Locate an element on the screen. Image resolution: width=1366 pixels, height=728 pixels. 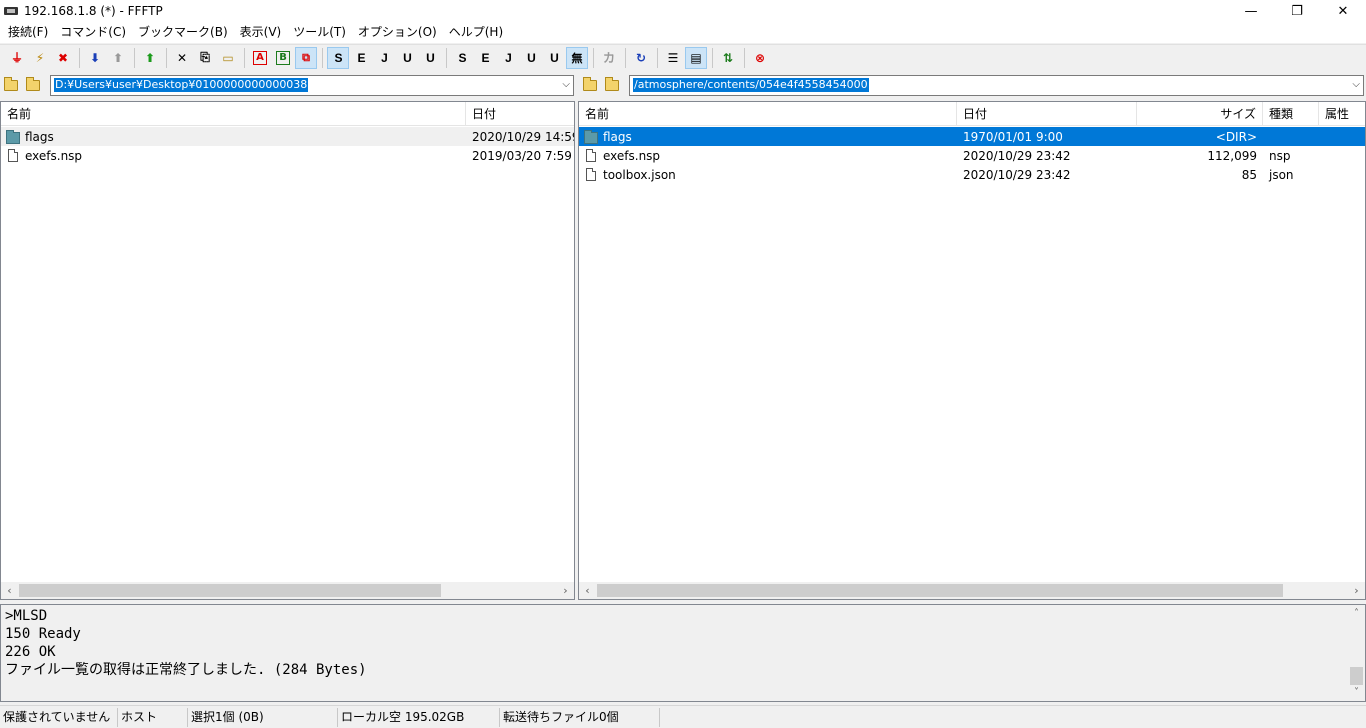
detail-view-icon: ▤ is located at coordinates (696, 57).